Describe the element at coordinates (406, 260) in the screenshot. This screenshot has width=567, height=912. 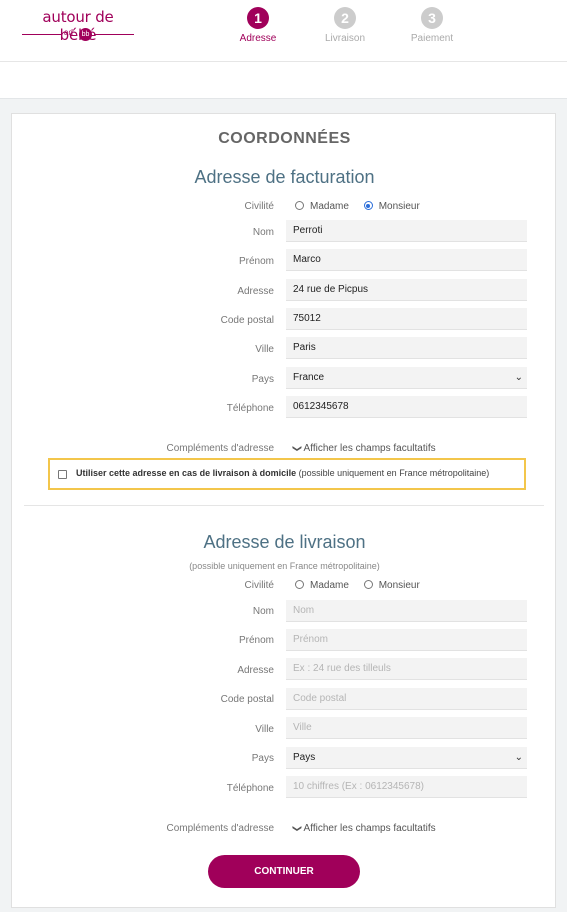
I see `billing-prenom-input` at that location.